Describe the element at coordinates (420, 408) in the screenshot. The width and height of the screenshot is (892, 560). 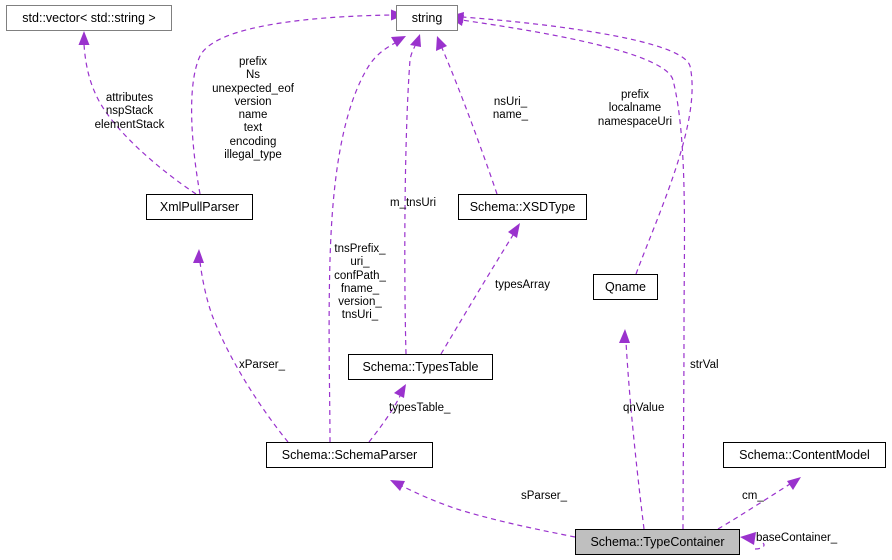
I see `edge-label-typestable: typesTable_` at that location.